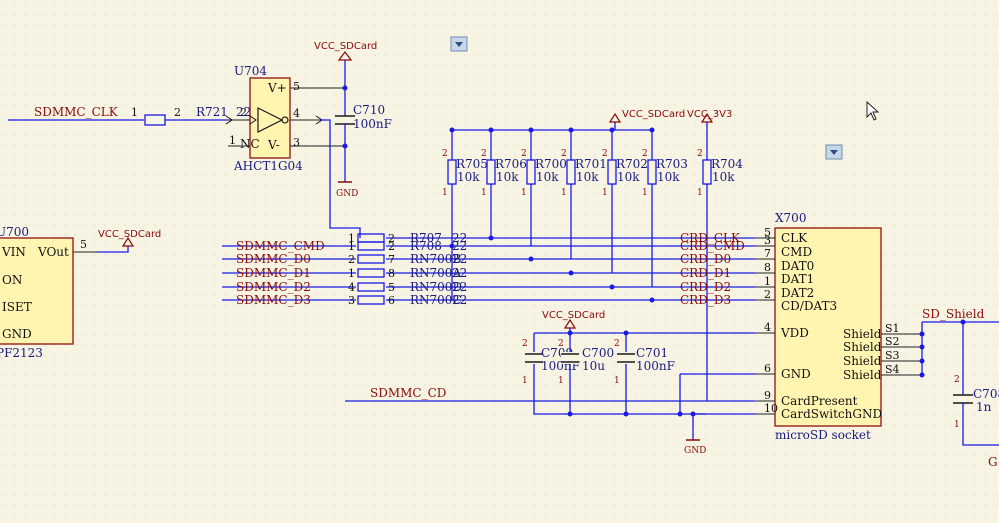  What do you see at coordinates (155, 120) in the screenshot?
I see `r721-resistor` at bounding box center [155, 120].